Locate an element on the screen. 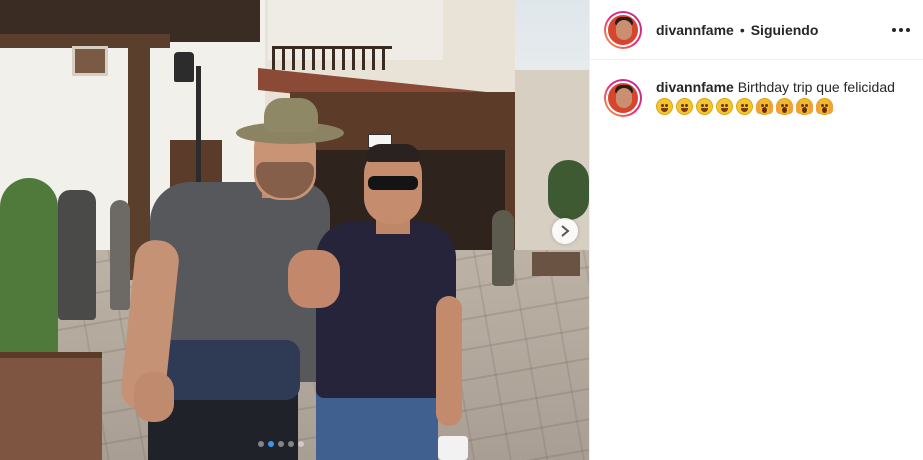  photo-building-right is located at coordinates (552, 160).